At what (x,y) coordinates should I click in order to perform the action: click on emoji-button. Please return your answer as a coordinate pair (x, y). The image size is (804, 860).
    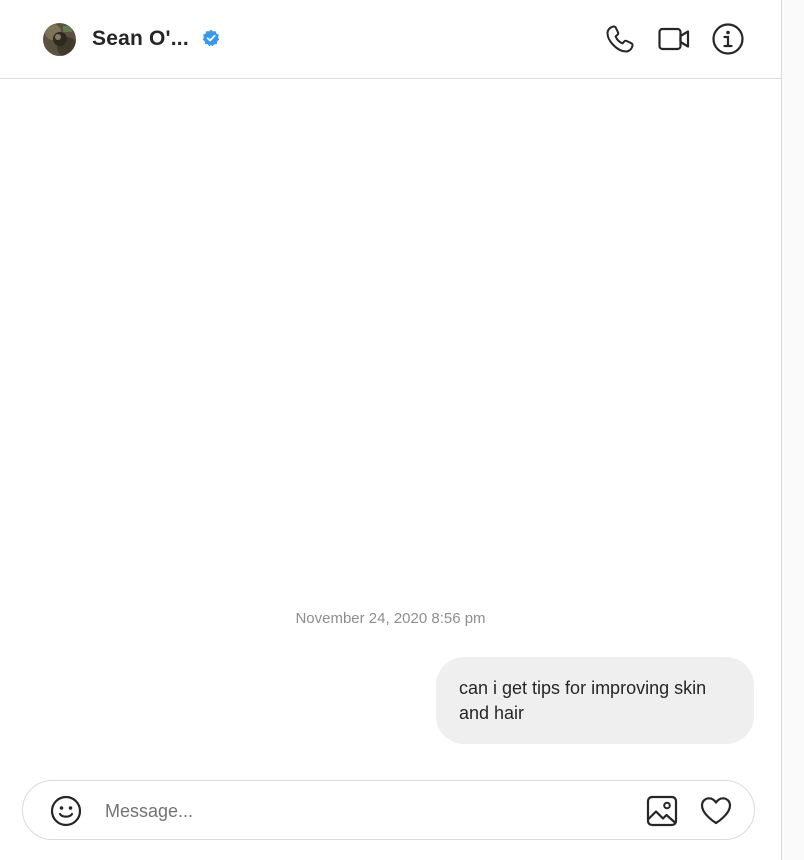
    Looking at the image, I should click on (66, 811).